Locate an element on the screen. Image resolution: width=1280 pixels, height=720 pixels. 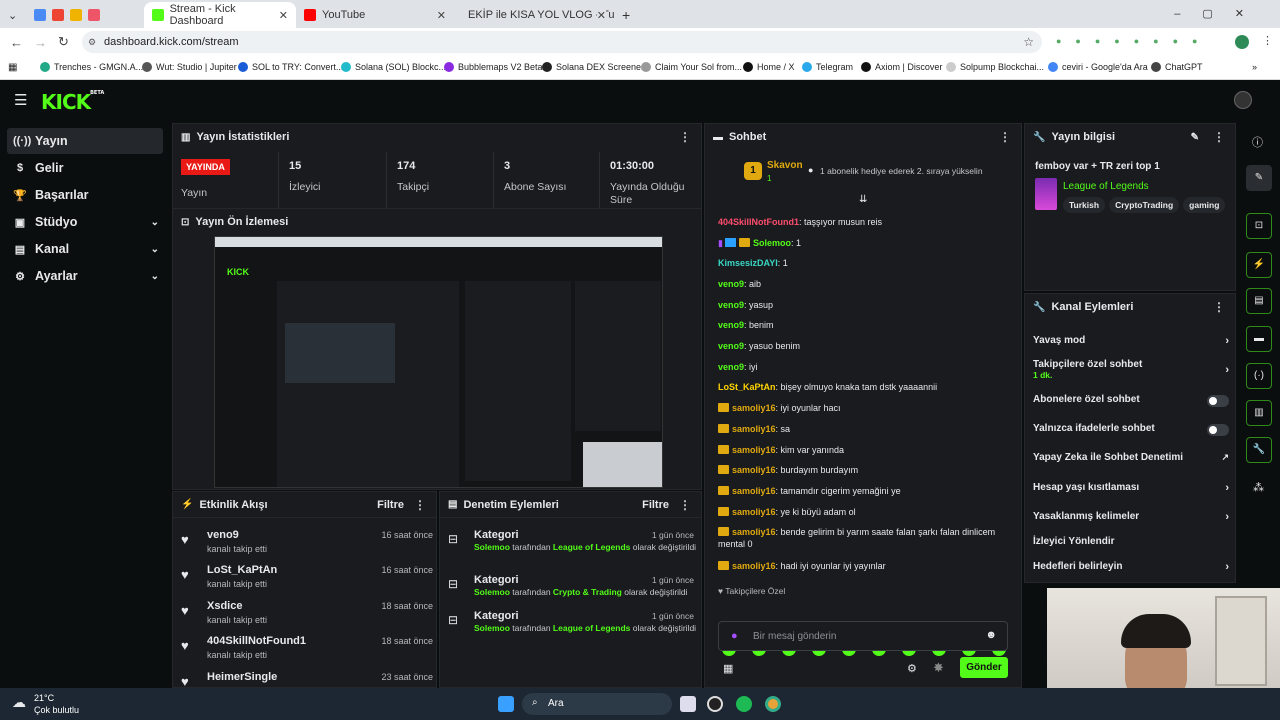
pinned-tabs is located at coordinates (85, 15).